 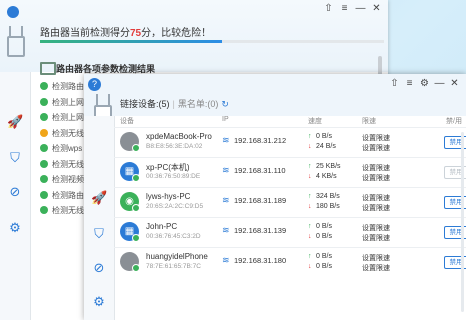 I want to click on check-list-item: 检测视频, so click(x=62, y=179).